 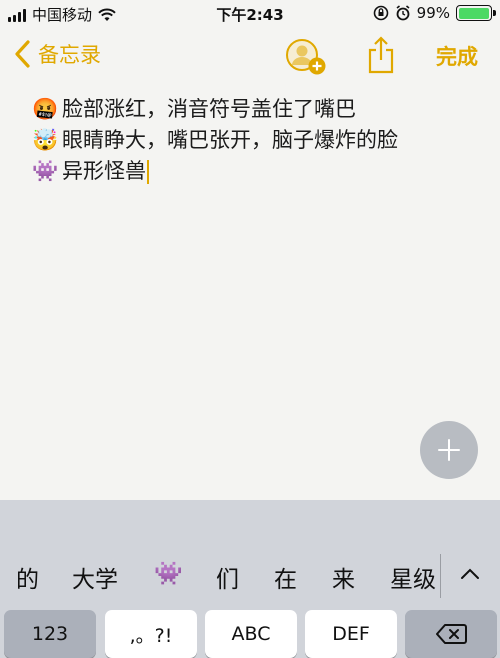 What do you see at coordinates (148, 171) in the screenshot?
I see `text-cursor` at bounding box center [148, 171].